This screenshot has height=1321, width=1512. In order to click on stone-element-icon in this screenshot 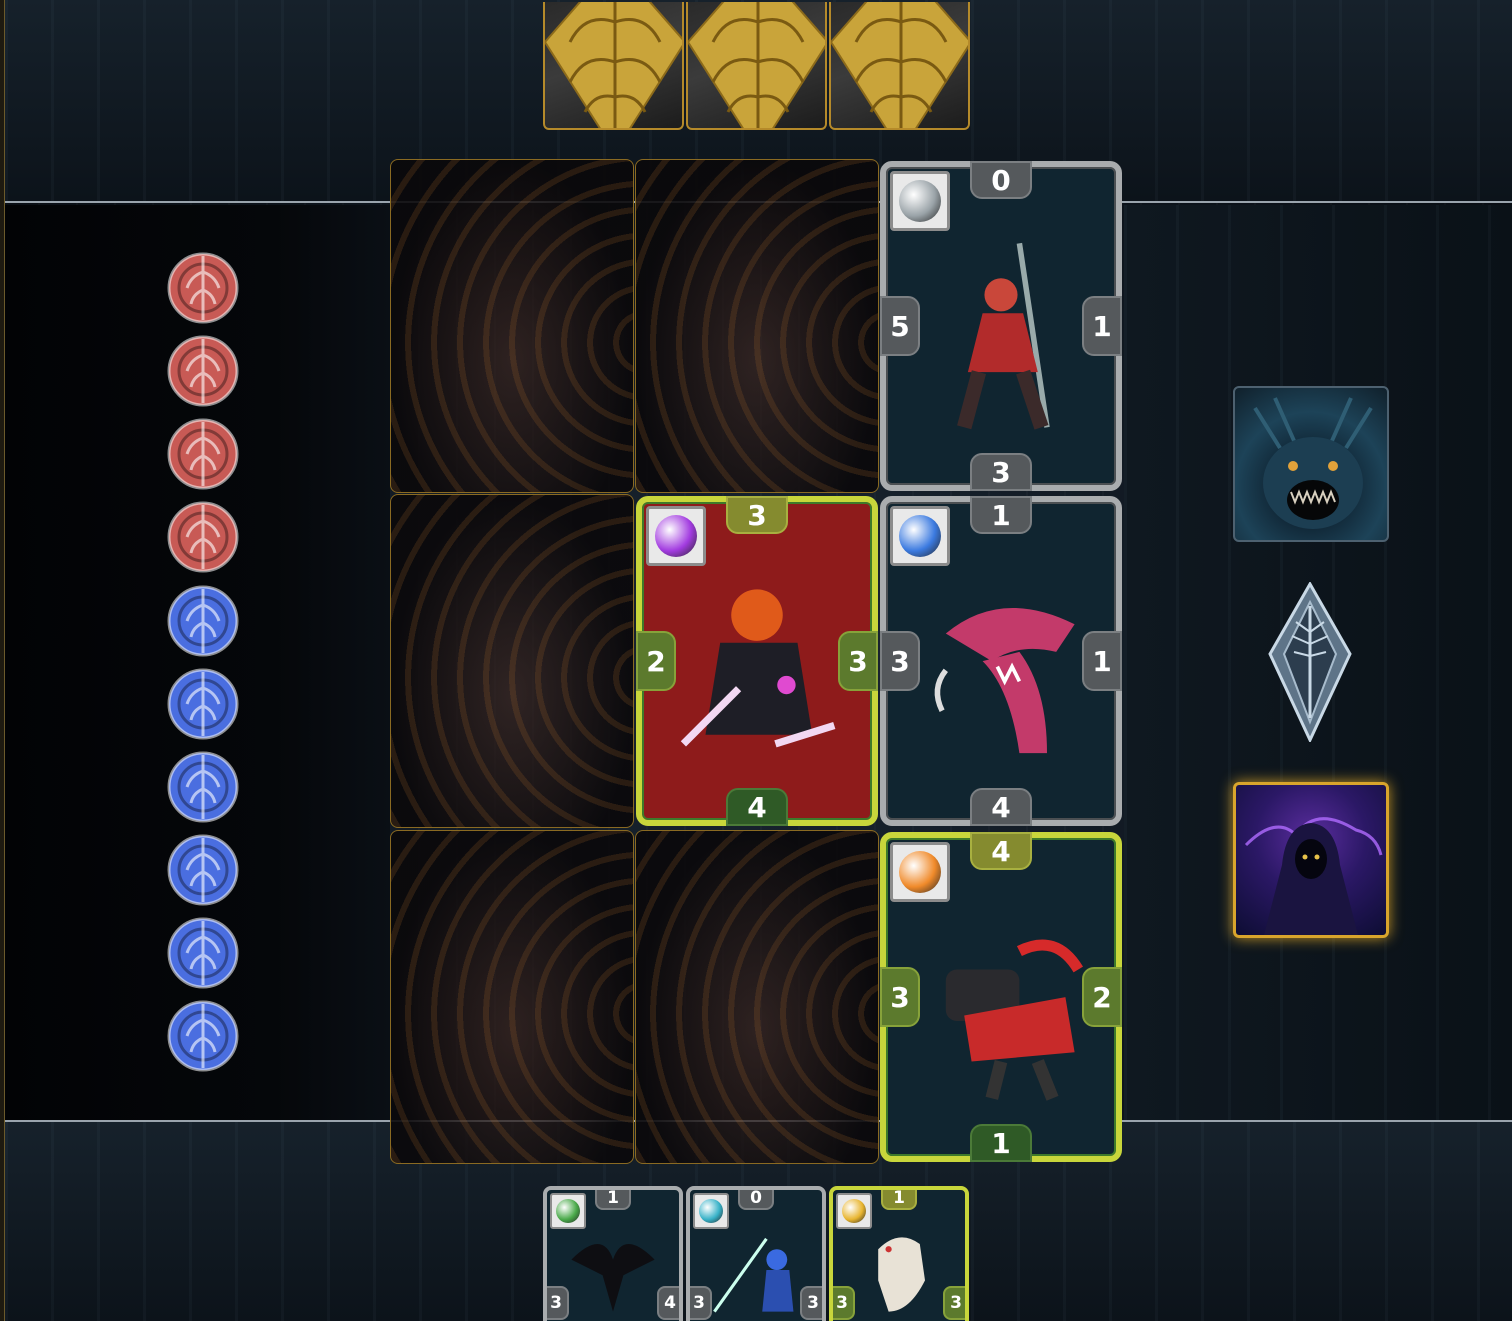, I will do `click(920, 201)`.